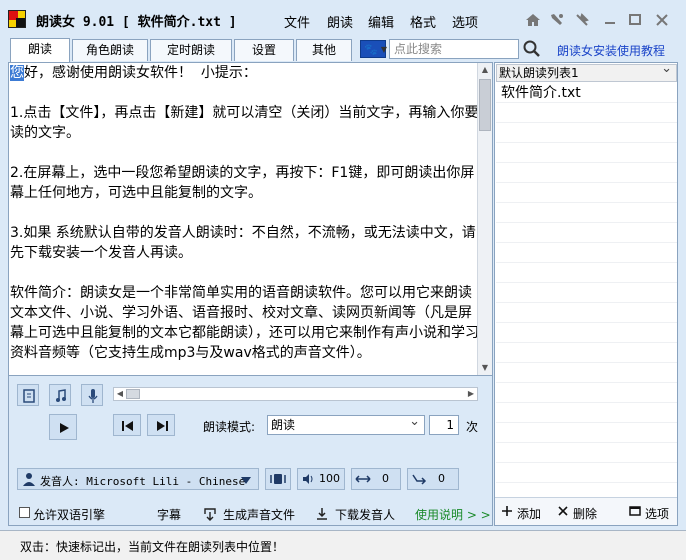  What do you see at coordinates (585, 513) in the screenshot?
I see `delete-button: 删除` at bounding box center [585, 513].